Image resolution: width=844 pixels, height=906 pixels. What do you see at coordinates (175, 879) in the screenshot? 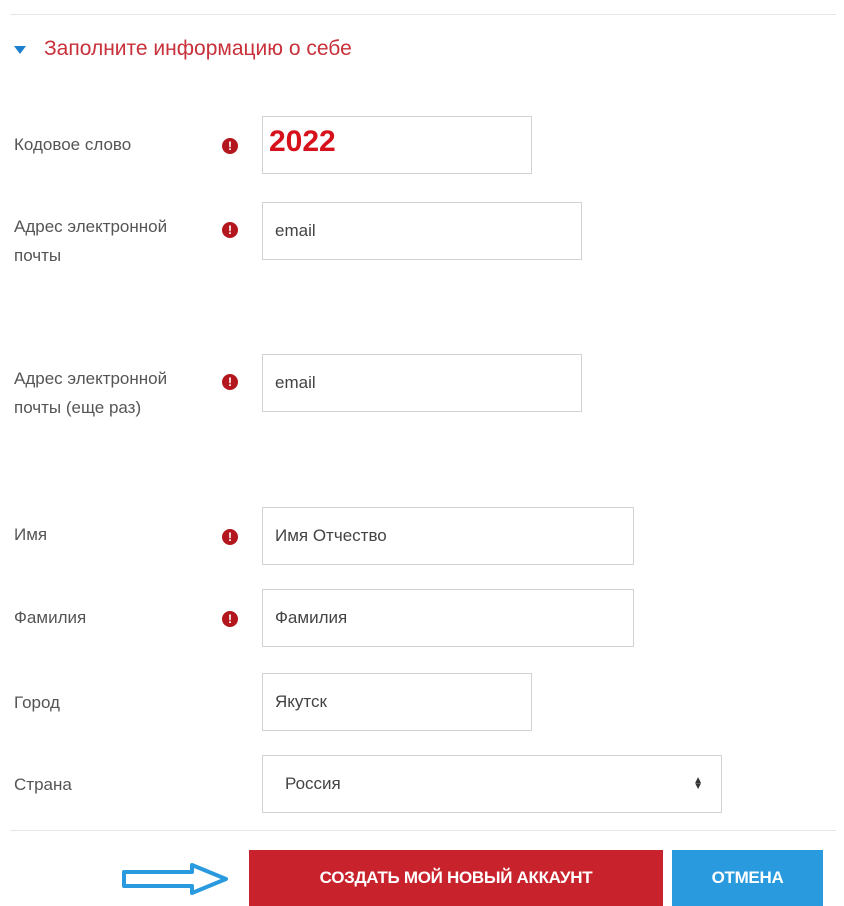
I see `right-arrow-icon` at bounding box center [175, 879].